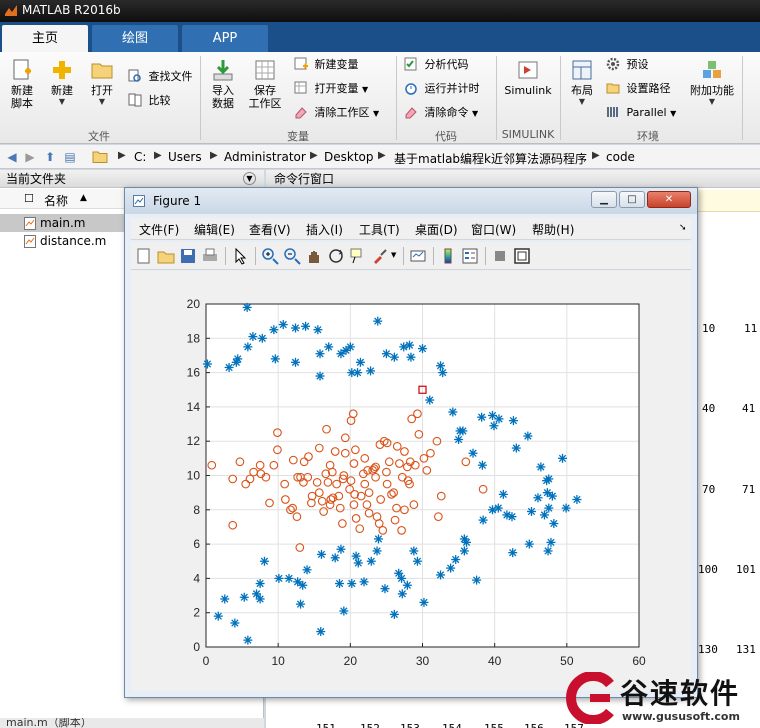 The height and width of the screenshot is (728, 760). I want to click on preferences-button: 预设, so click(627, 65).